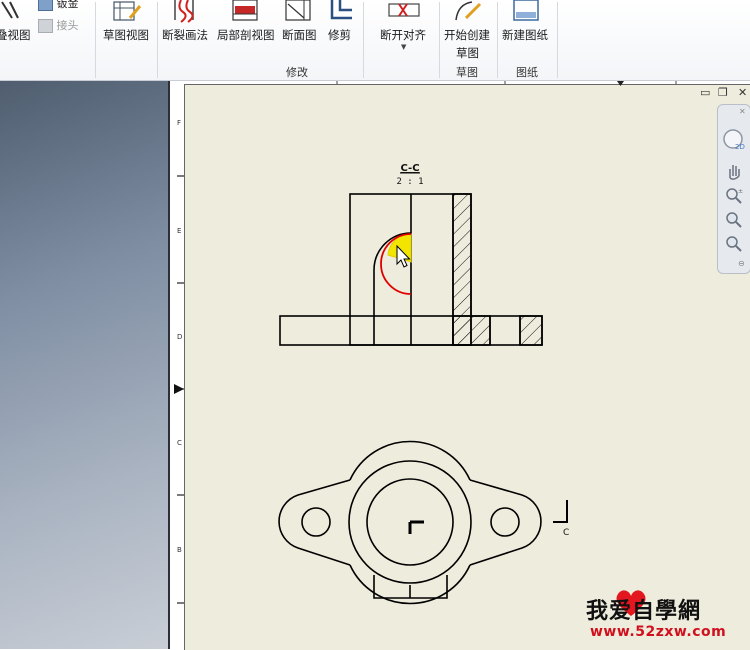  What do you see at coordinates (411, 269) in the screenshot?
I see `section-view-cc` at bounding box center [411, 269].